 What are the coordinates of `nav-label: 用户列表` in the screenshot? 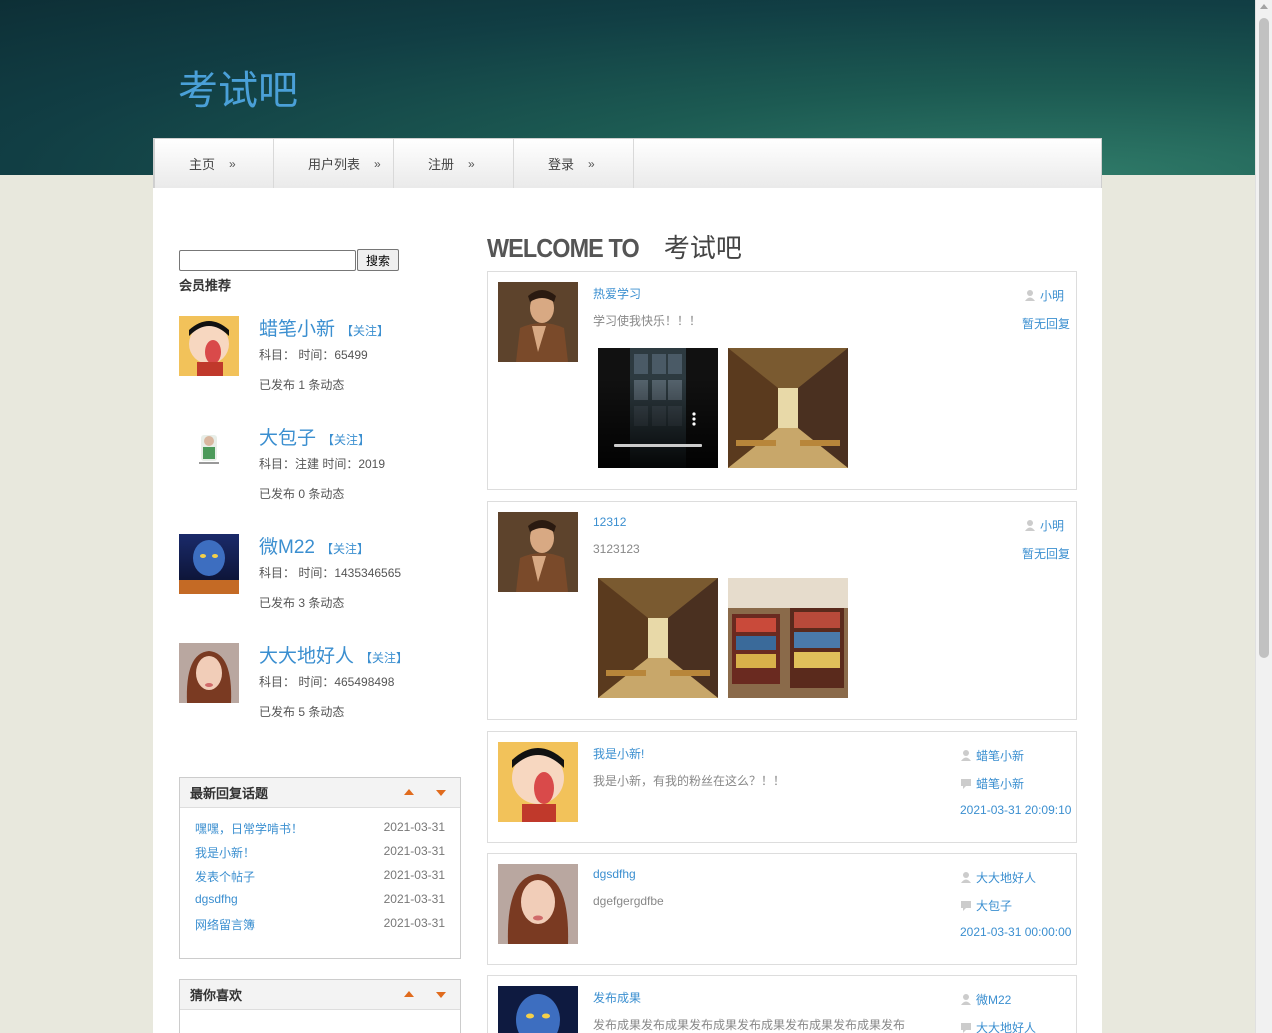 It's located at (334, 164).